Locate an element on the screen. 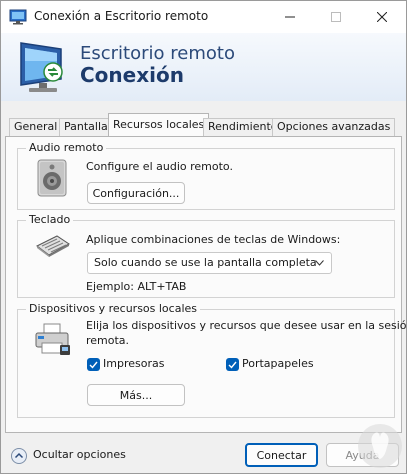  maximize-icon is located at coordinates (336, 17).